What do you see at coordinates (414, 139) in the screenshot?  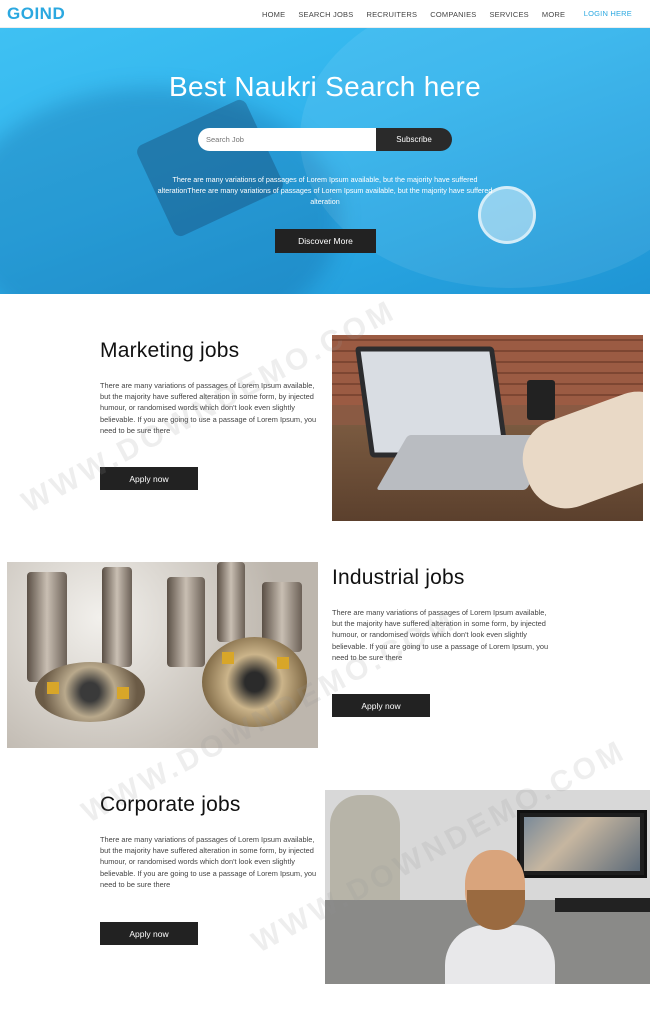 I see `subscribe-button: Subscribe` at bounding box center [414, 139].